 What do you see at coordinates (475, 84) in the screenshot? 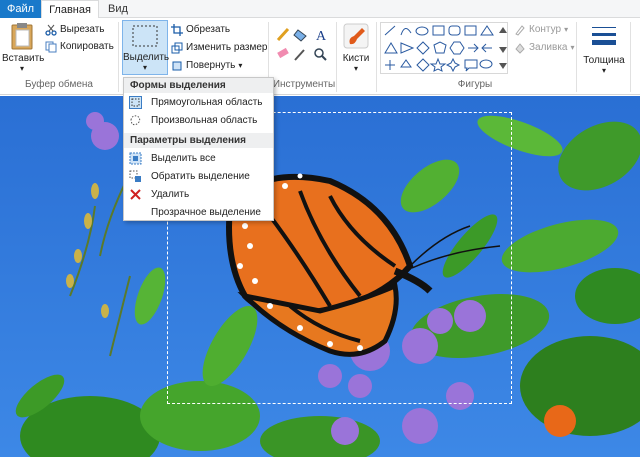
I see `shapes-group-label: Фигуры` at bounding box center [475, 84].